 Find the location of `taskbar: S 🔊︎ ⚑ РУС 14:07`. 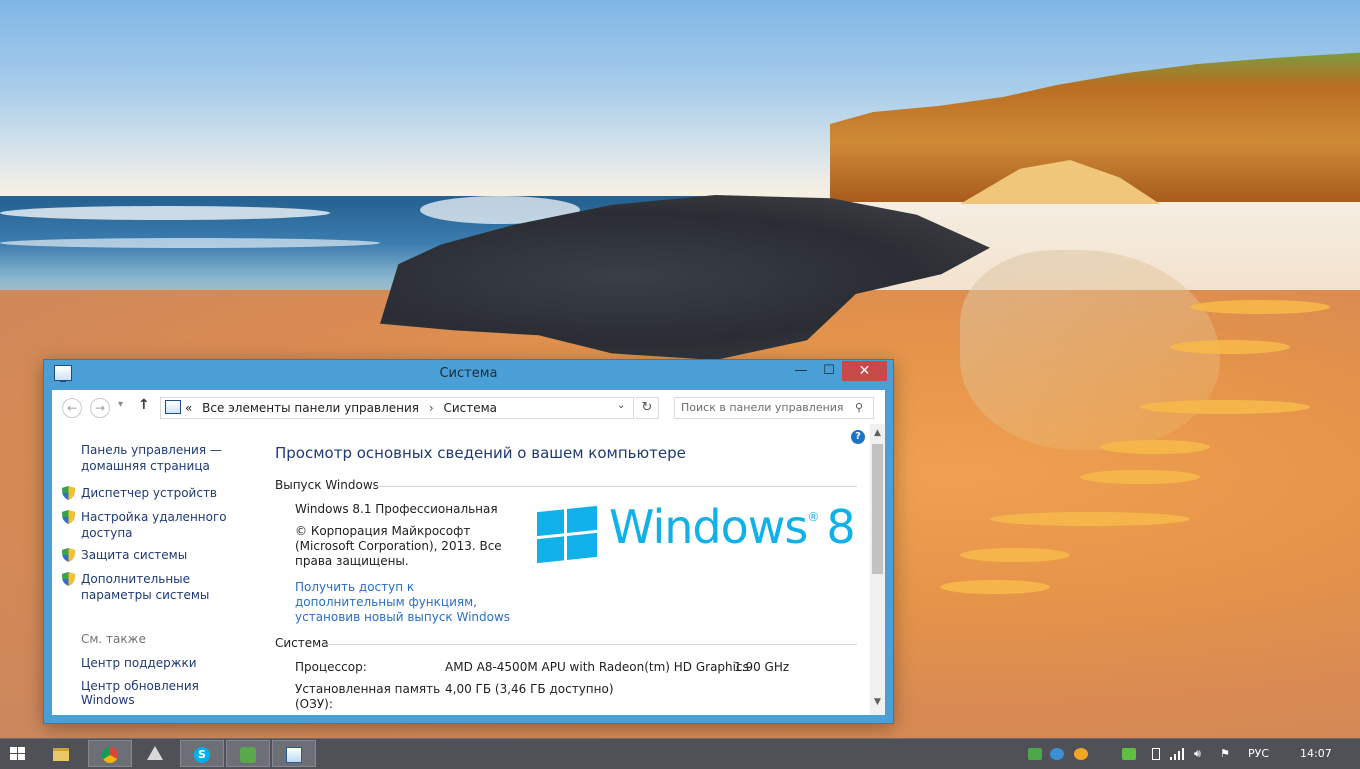

taskbar: S 🔊︎ ⚑ РУС 14:07 is located at coordinates (680, 753).